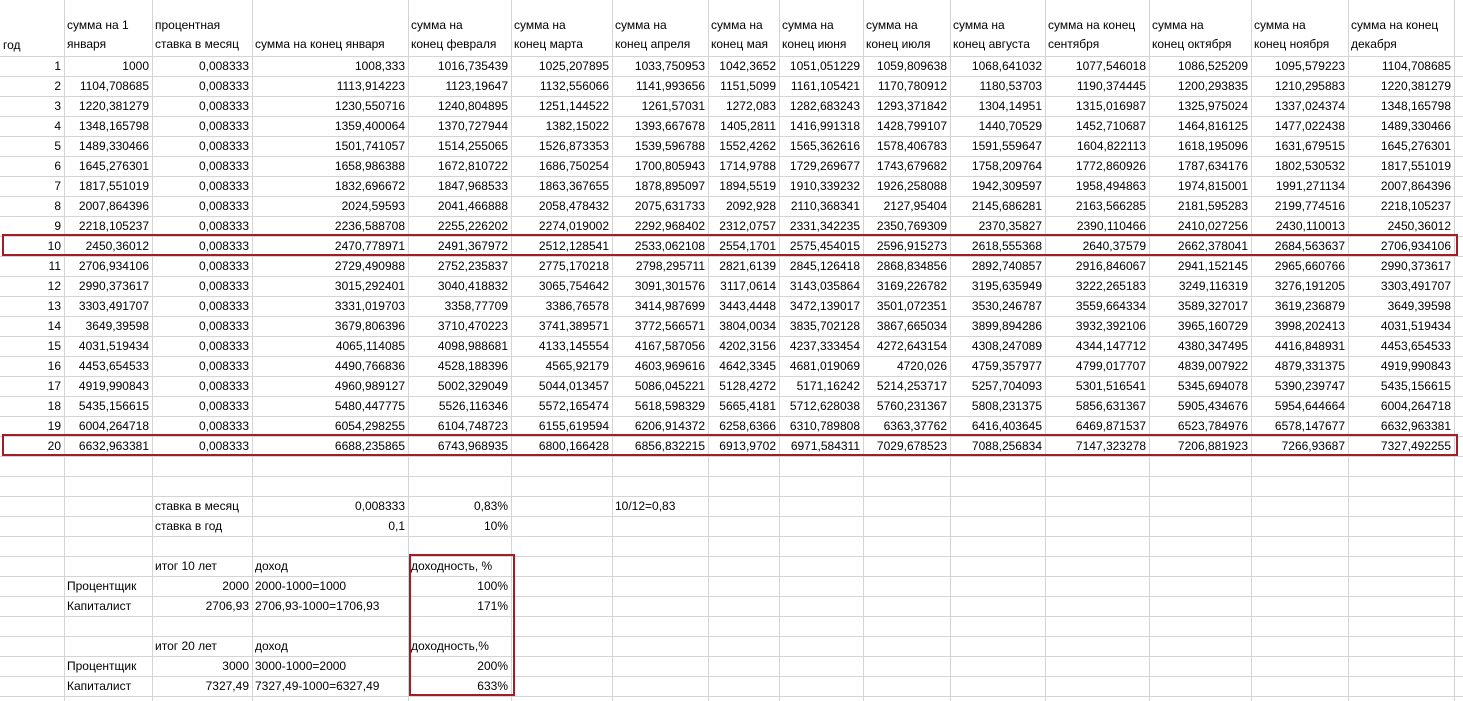 The width and height of the screenshot is (1463, 701). I want to click on month-end-cell: 4799,017707, so click(1097, 366).